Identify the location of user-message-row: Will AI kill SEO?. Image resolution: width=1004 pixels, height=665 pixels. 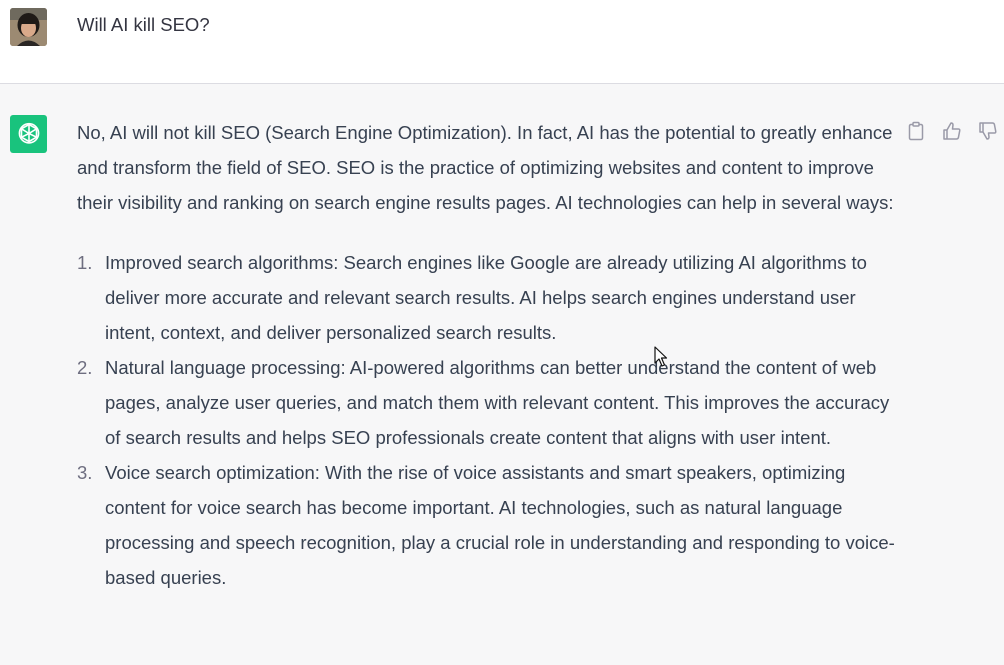
(502, 42).